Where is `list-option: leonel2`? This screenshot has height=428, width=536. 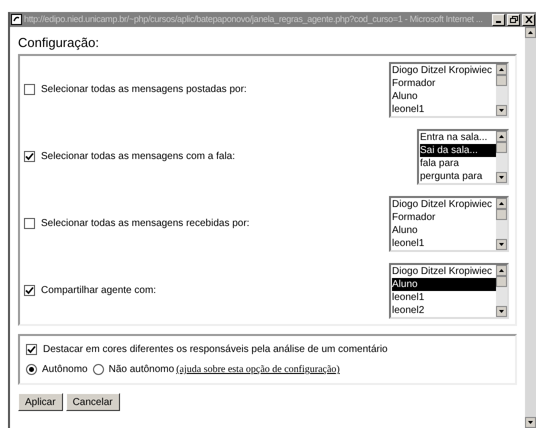
list-option: leonel2 is located at coordinates (444, 310).